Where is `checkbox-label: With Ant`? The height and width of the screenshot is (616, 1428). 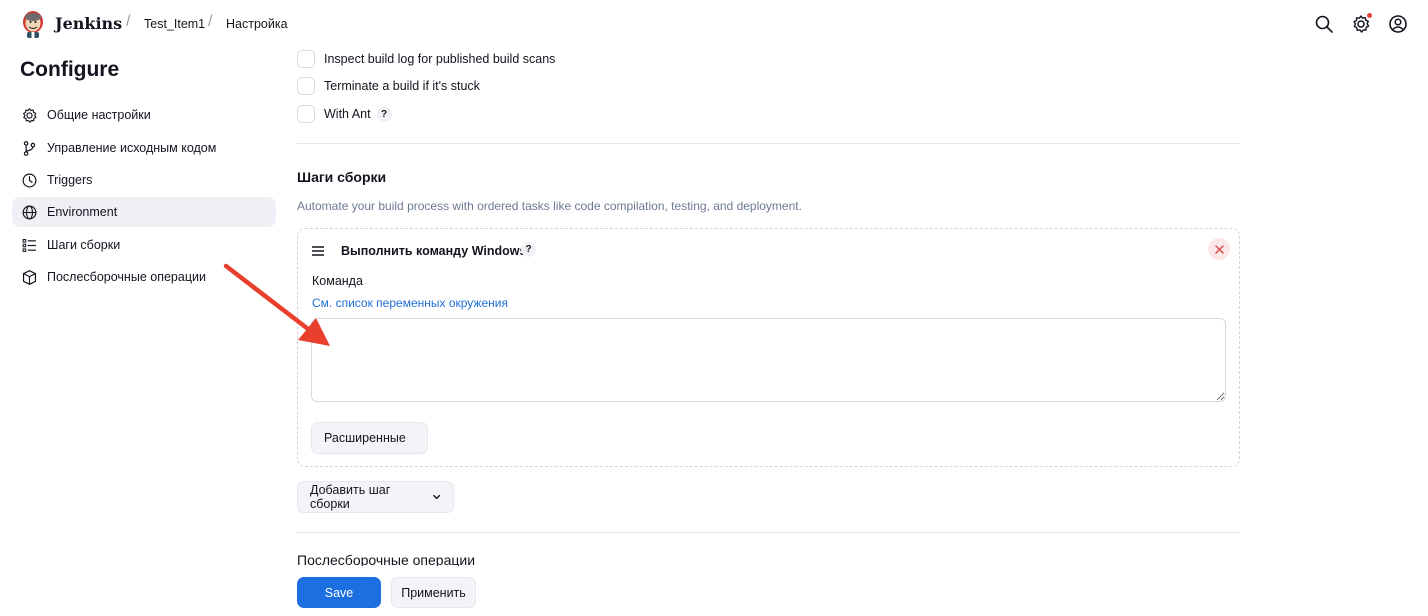
checkbox-label: With Ant is located at coordinates (347, 114).